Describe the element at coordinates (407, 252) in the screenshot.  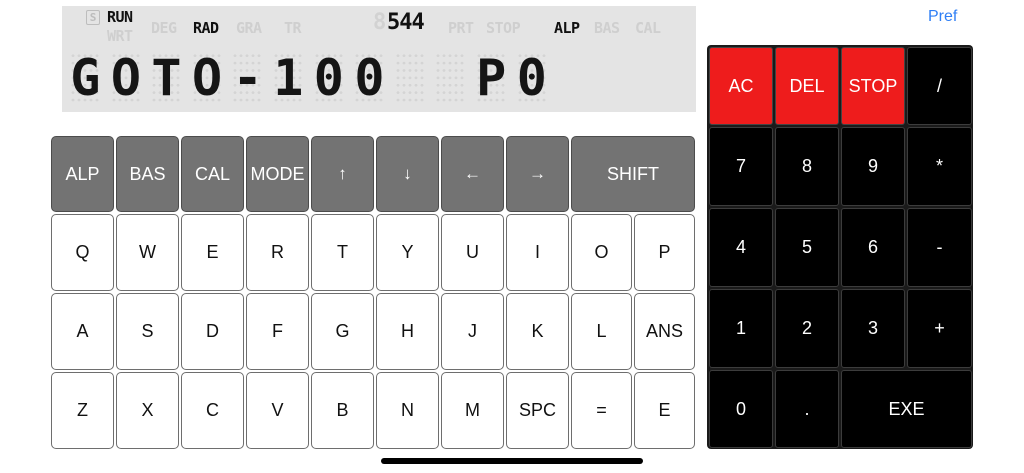
I see `key-y: Y` at that location.